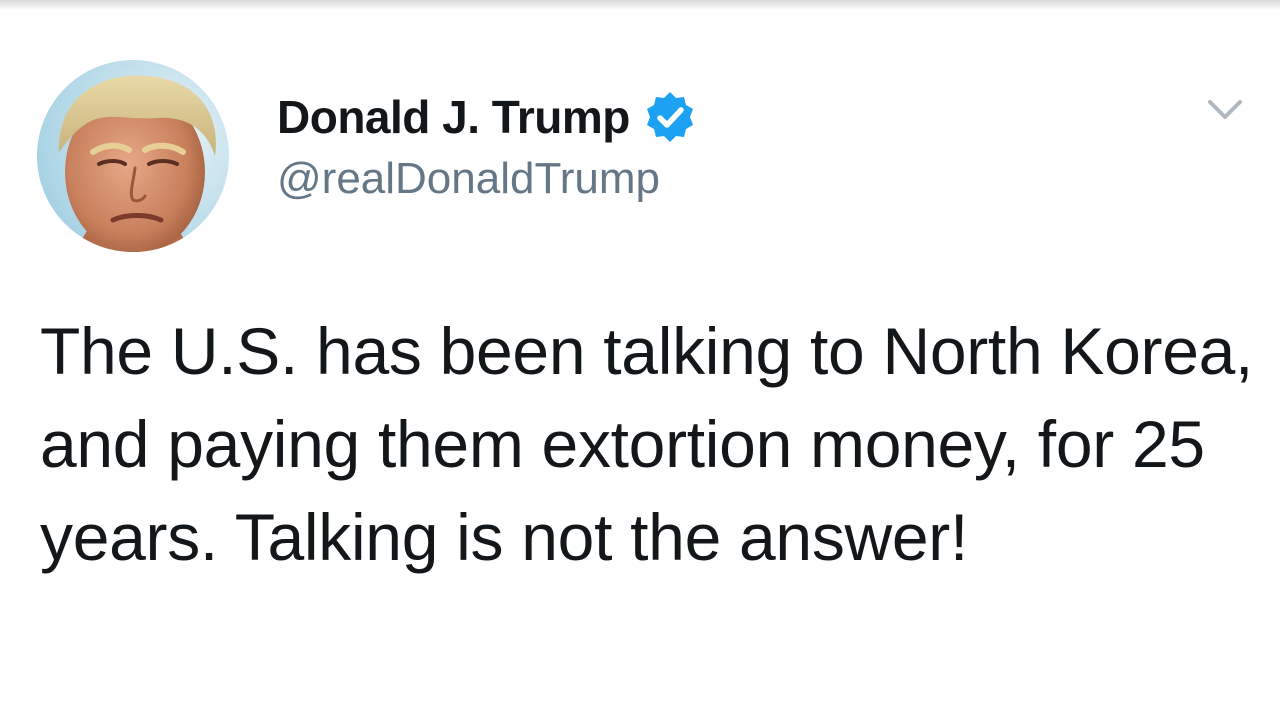  Describe the element at coordinates (640, 5) in the screenshot. I see `top-divider` at that location.